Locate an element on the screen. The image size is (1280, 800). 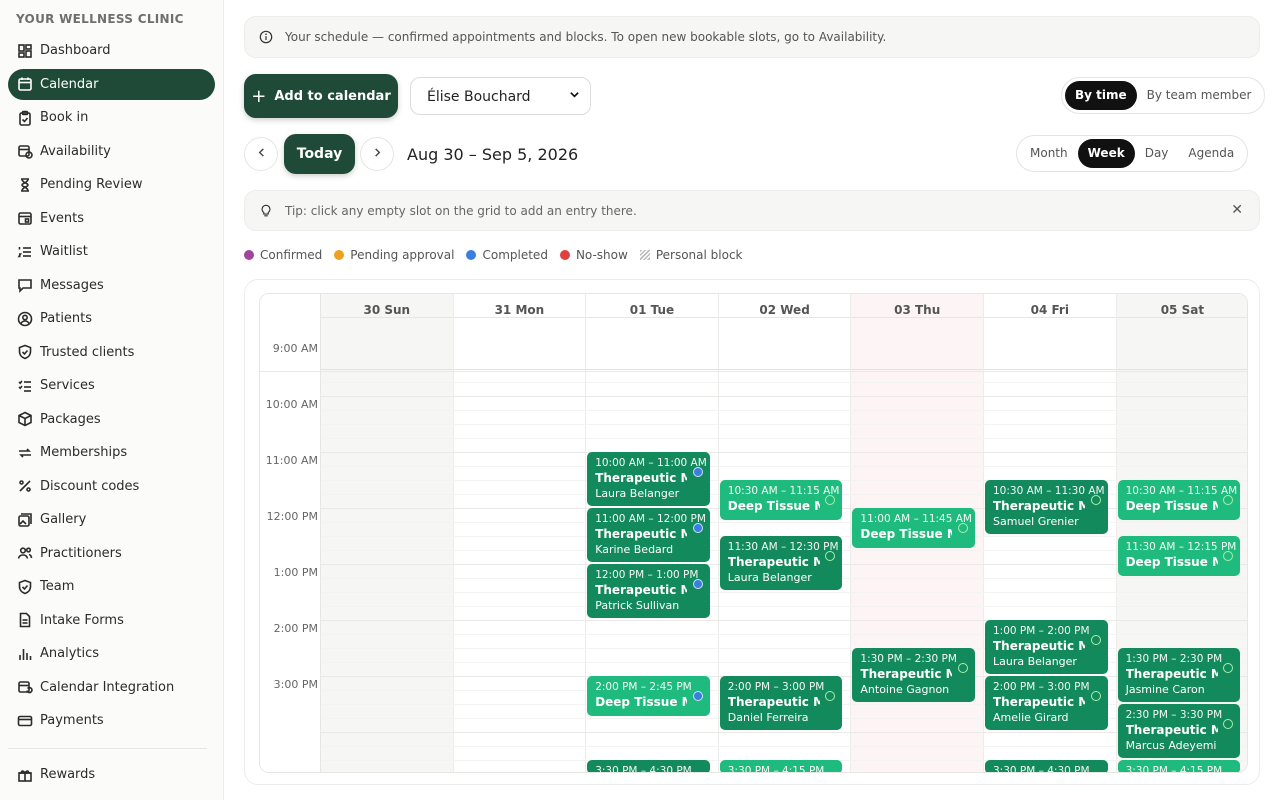
today-button: Today is located at coordinates (319, 154).